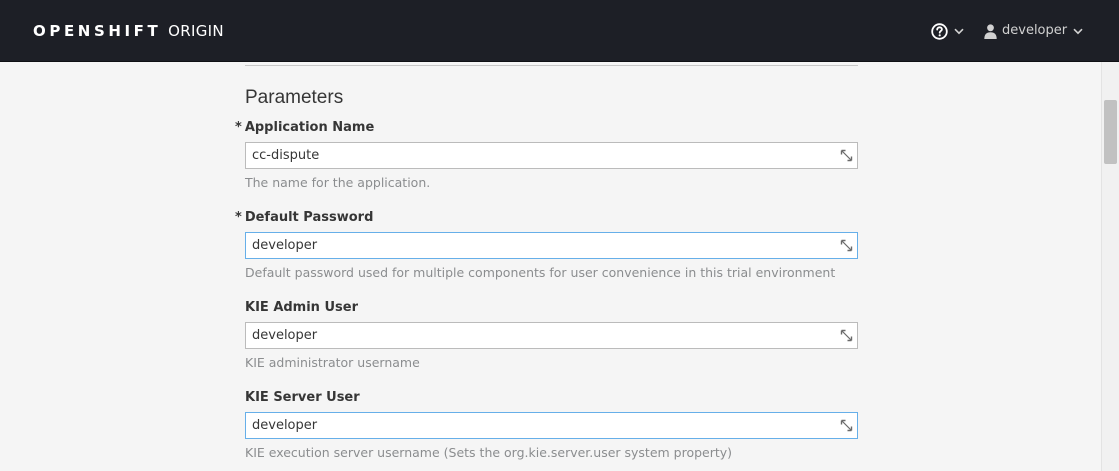 This screenshot has width=1119, height=471. Describe the element at coordinates (939, 31) in the screenshot. I see `question-circle-icon` at that location.